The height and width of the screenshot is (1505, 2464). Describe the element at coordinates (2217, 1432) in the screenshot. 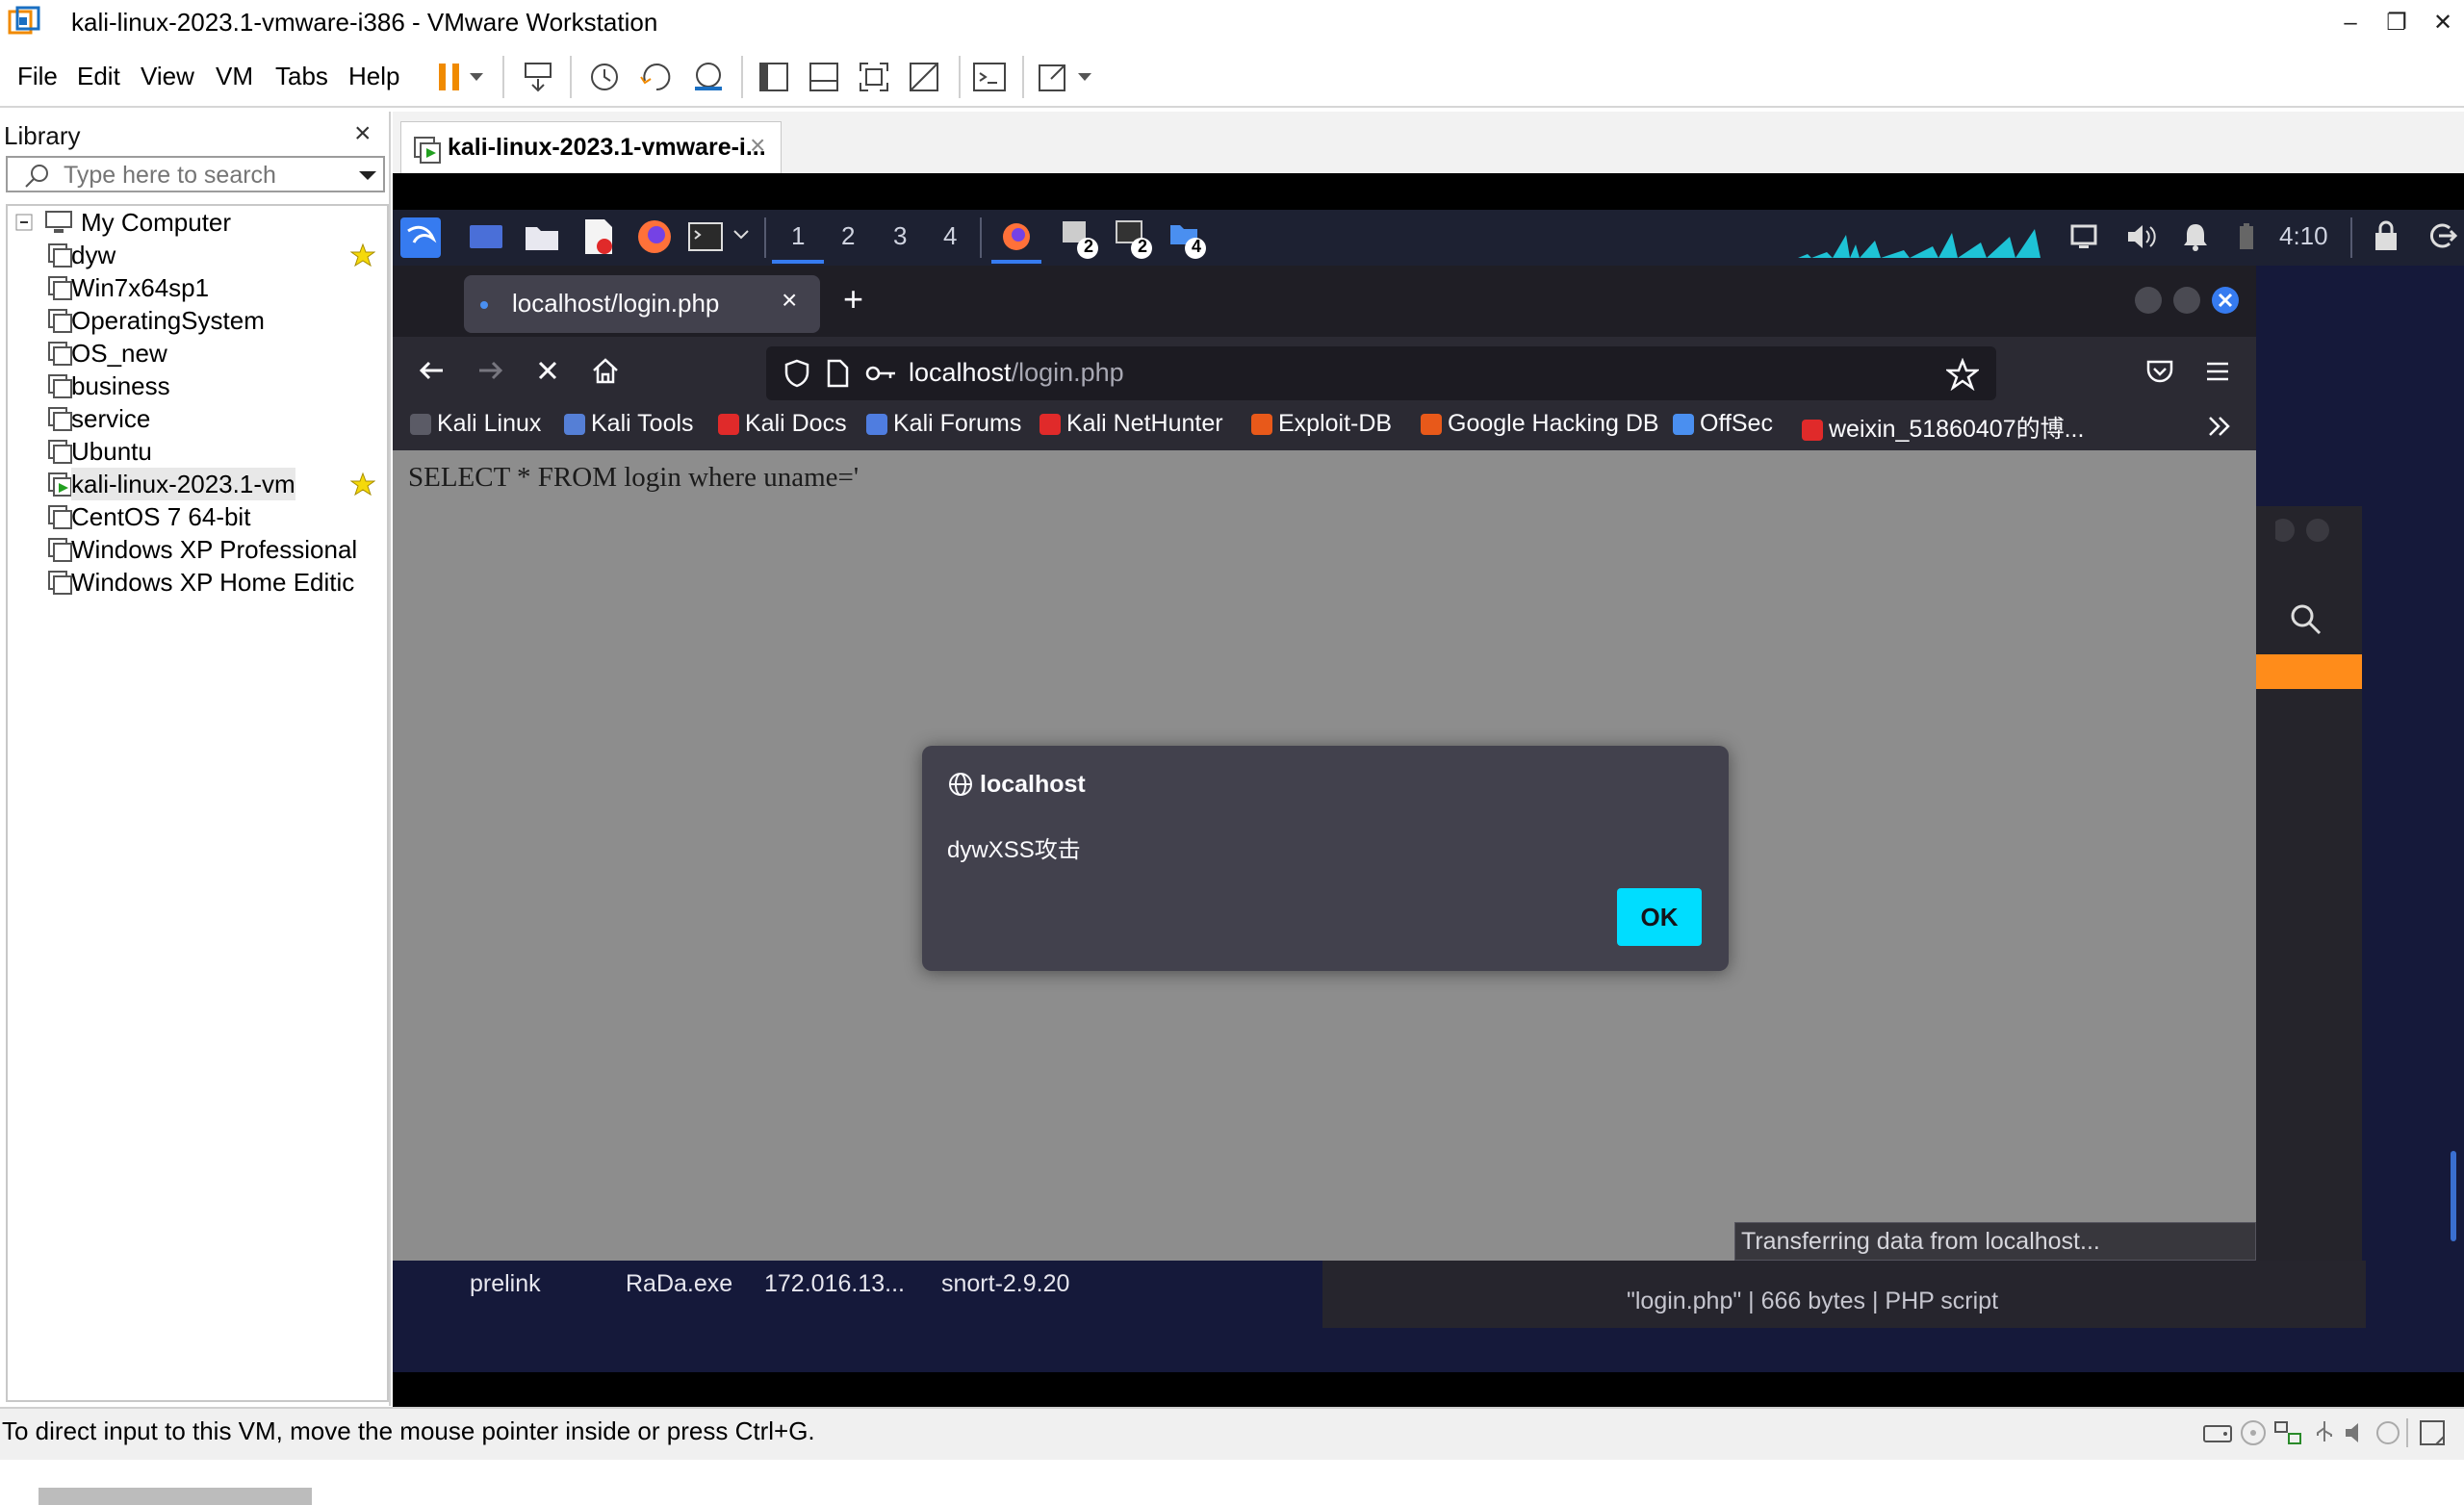

I see `hard-disk-icon` at that location.